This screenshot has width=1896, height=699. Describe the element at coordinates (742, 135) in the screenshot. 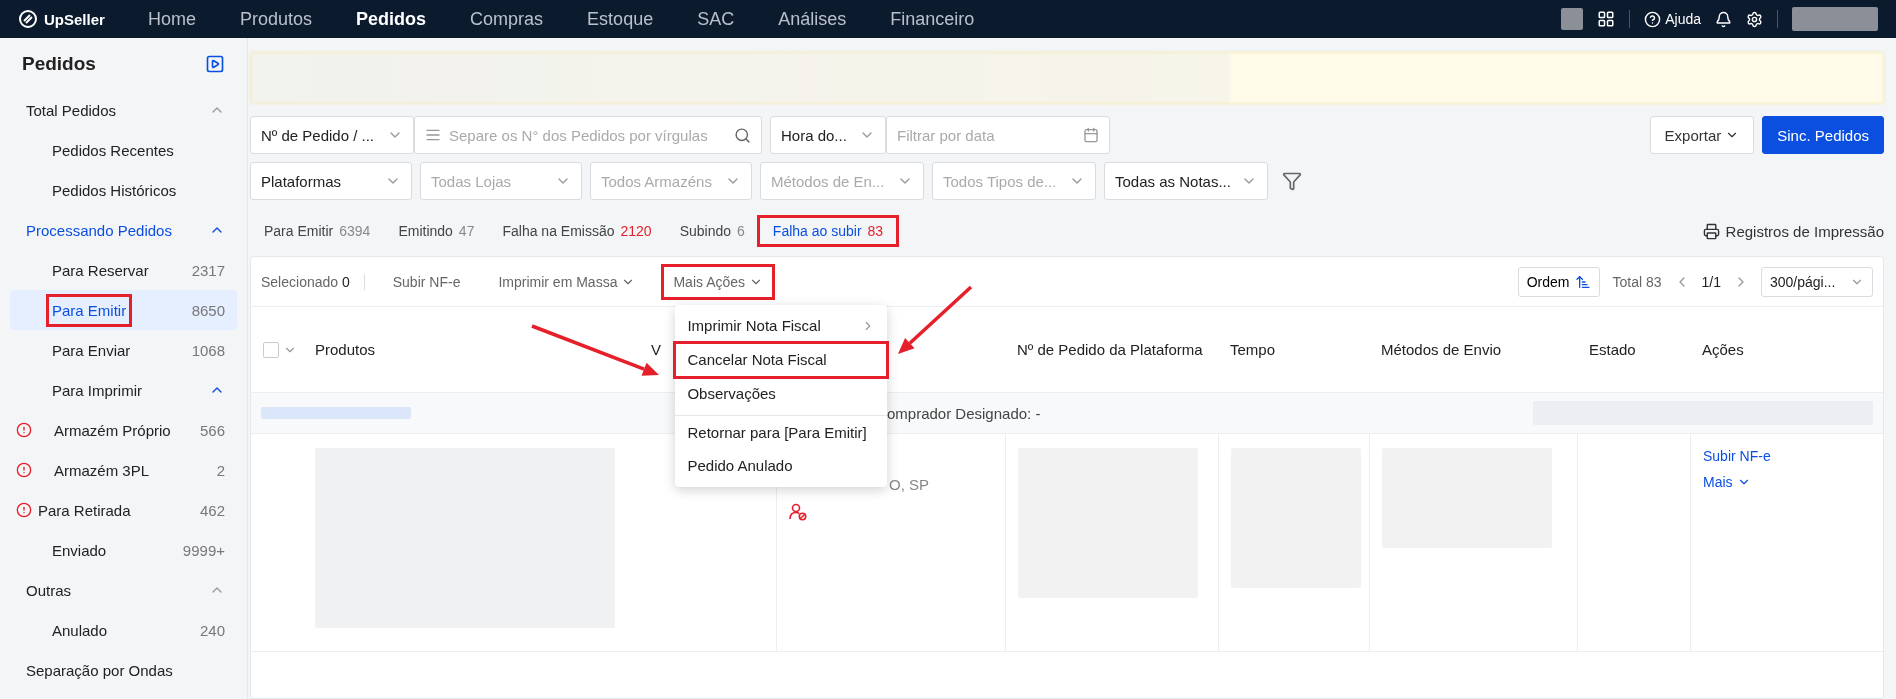

I see `search-icon` at that location.